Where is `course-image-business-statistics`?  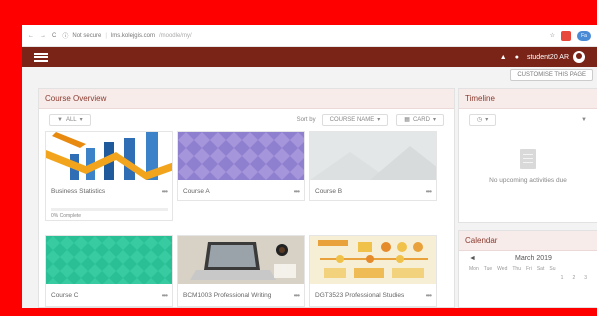
course-image-business-statistics is located at coordinates (109, 156).